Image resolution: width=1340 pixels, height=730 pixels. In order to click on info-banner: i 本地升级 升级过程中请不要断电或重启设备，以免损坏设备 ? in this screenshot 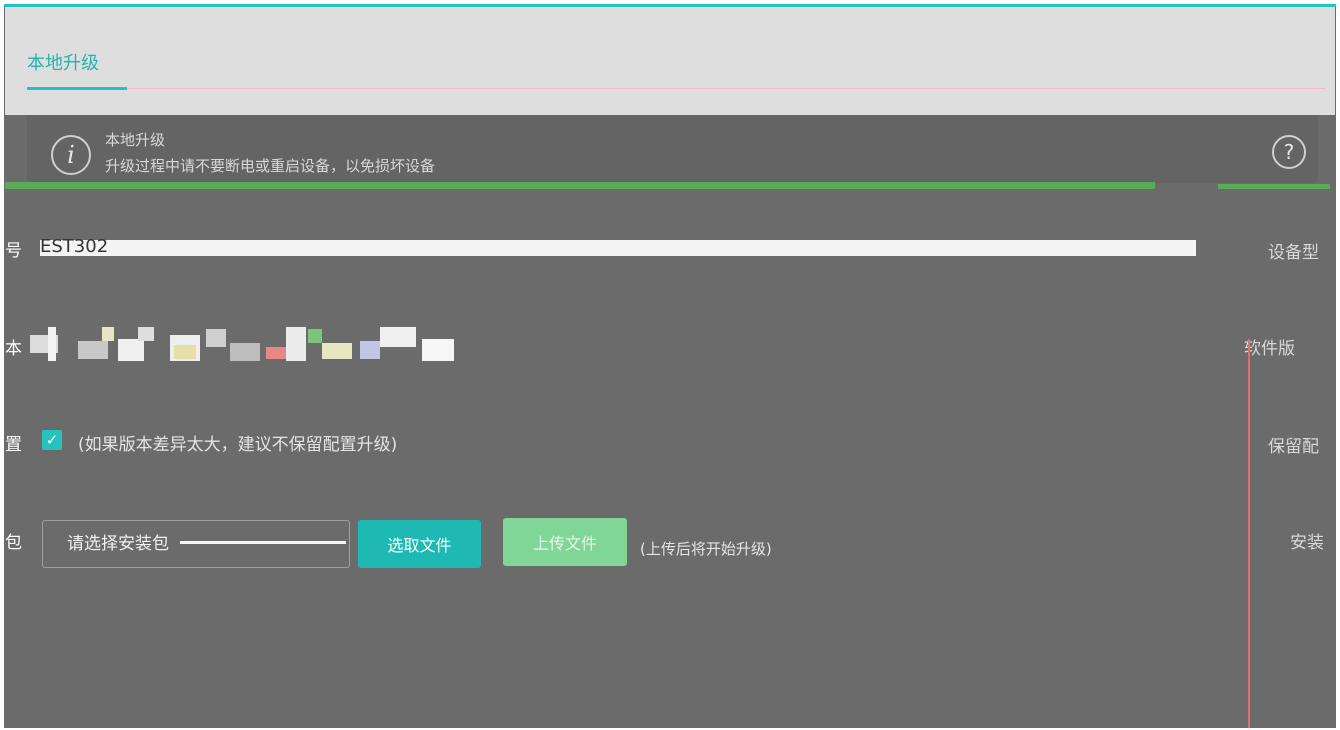, I will do `click(672, 149)`.